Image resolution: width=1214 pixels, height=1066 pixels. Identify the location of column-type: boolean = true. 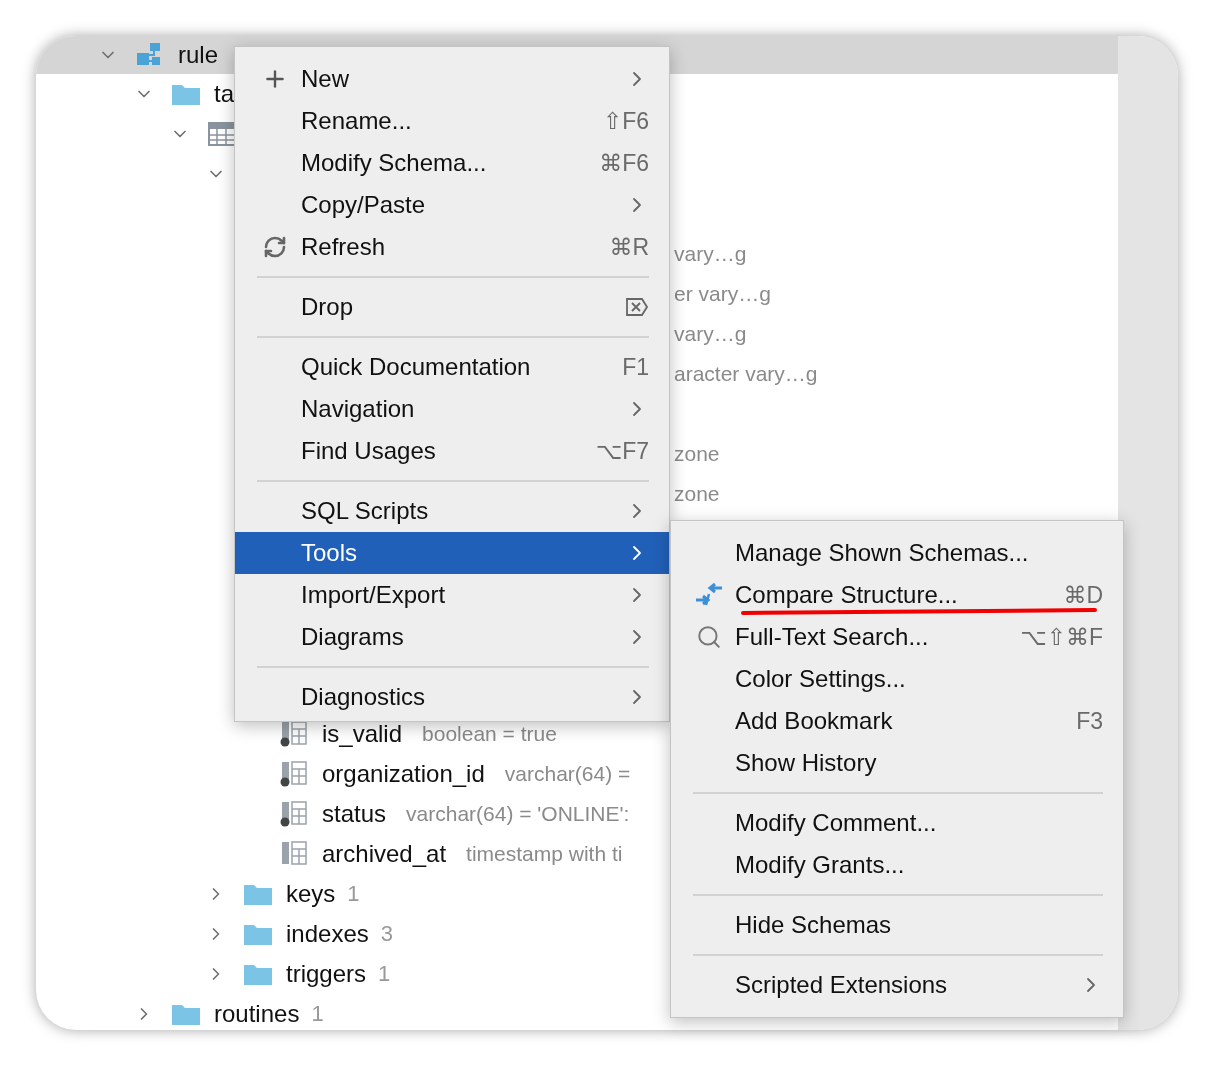
(489, 734).